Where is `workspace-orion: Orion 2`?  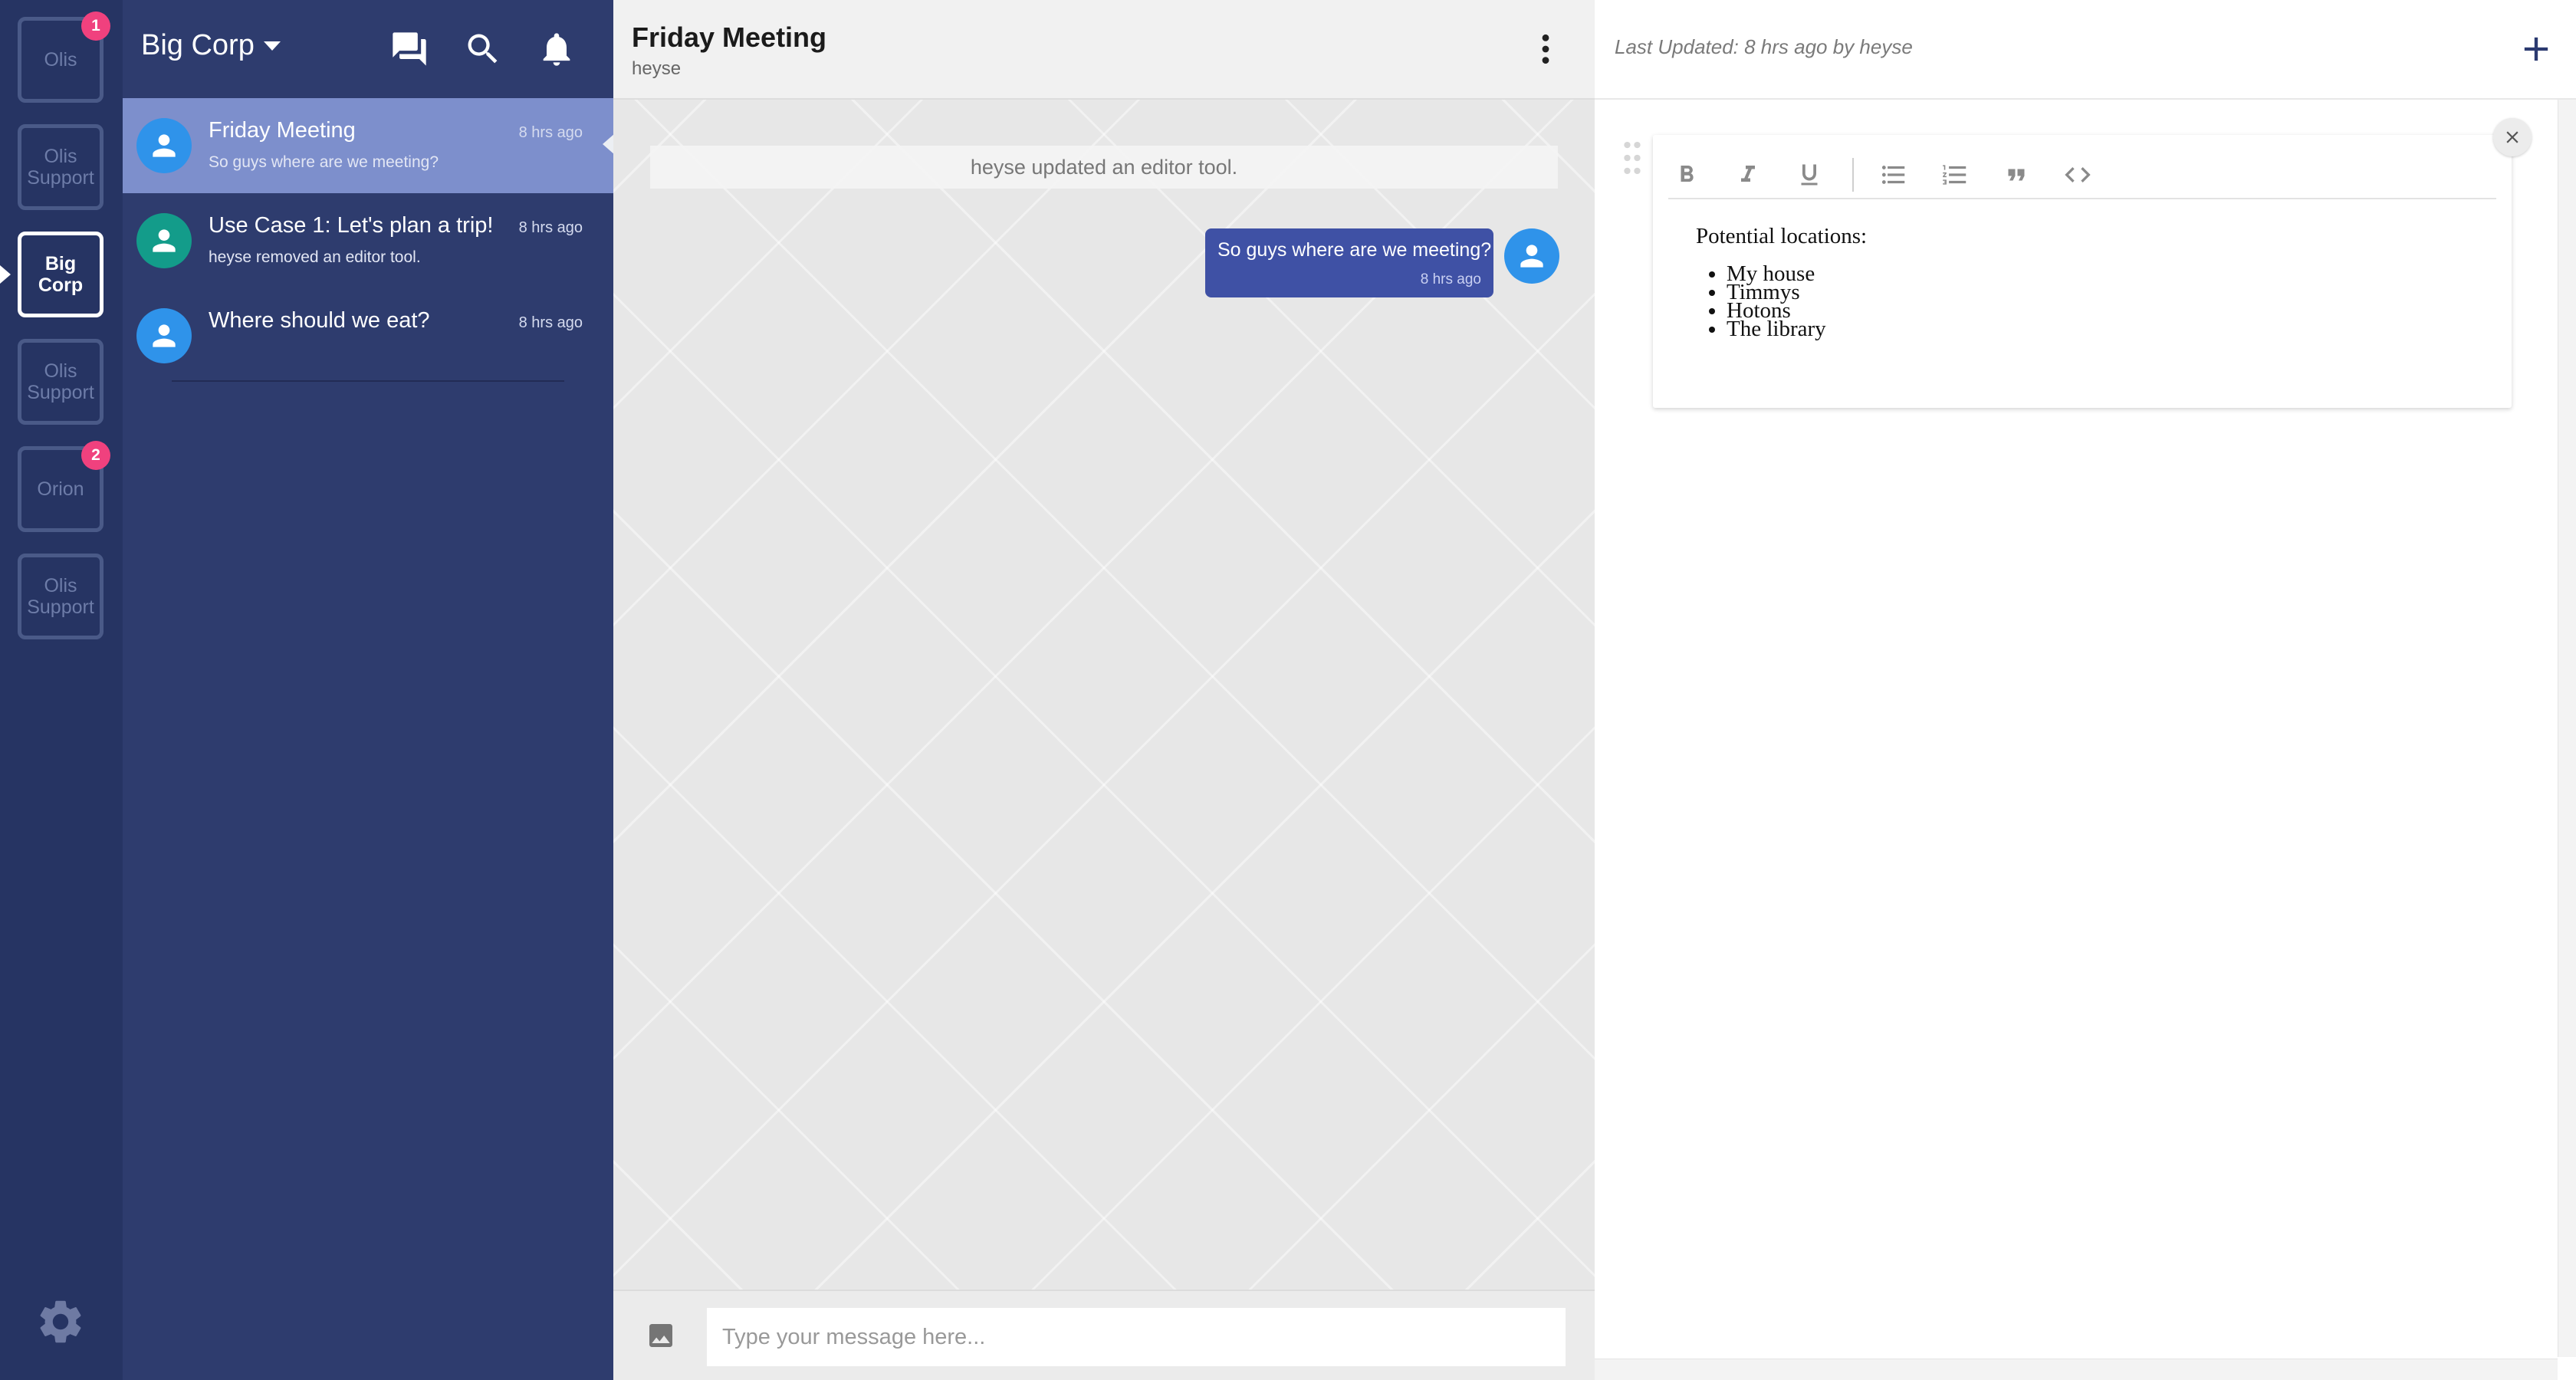 workspace-orion: Orion 2 is located at coordinates (64, 487).